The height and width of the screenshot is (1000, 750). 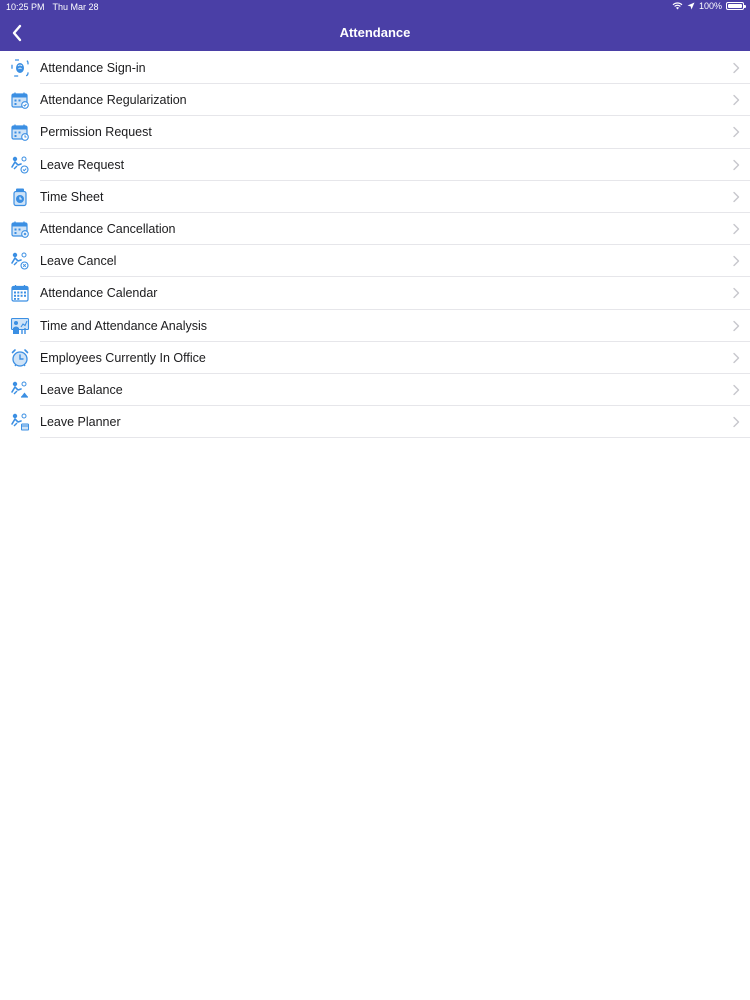 I want to click on menu-item-attendance-sign-in: Attendance Sign-in, so click(x=375, y=68).